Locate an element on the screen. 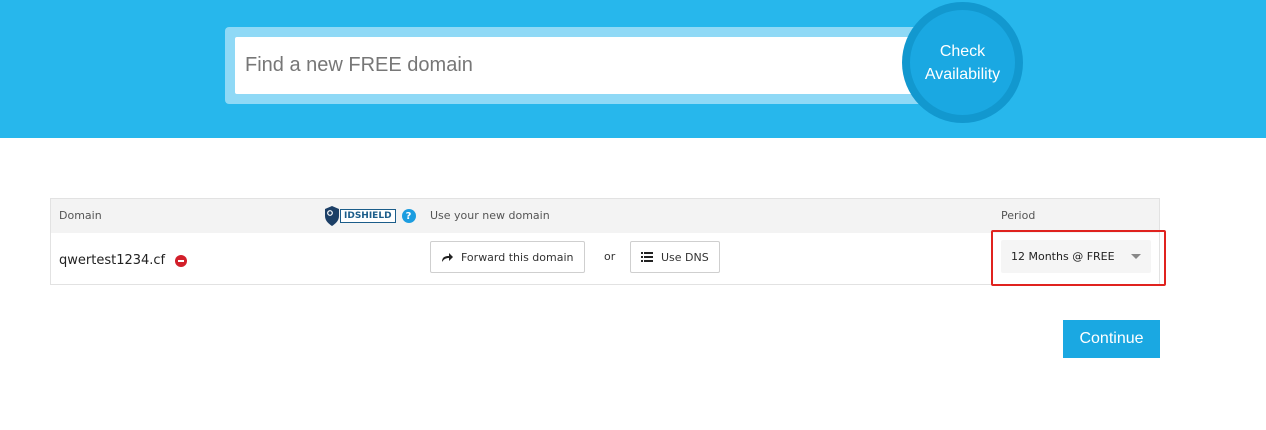  idshield-badge: IDSHIELD ? is located at coordinates (370, 216).